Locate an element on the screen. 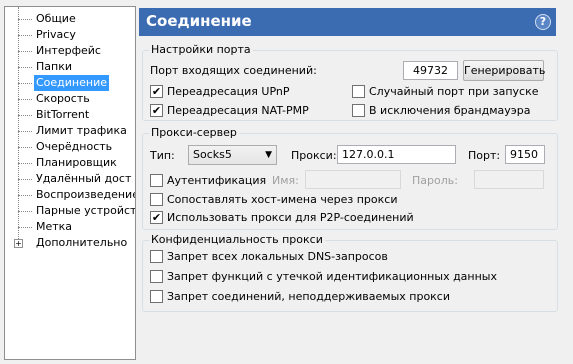 The width and height of the screenshot is (573, 364). sidebar-item-label: Планировщик is located at coordinates (76, 162).